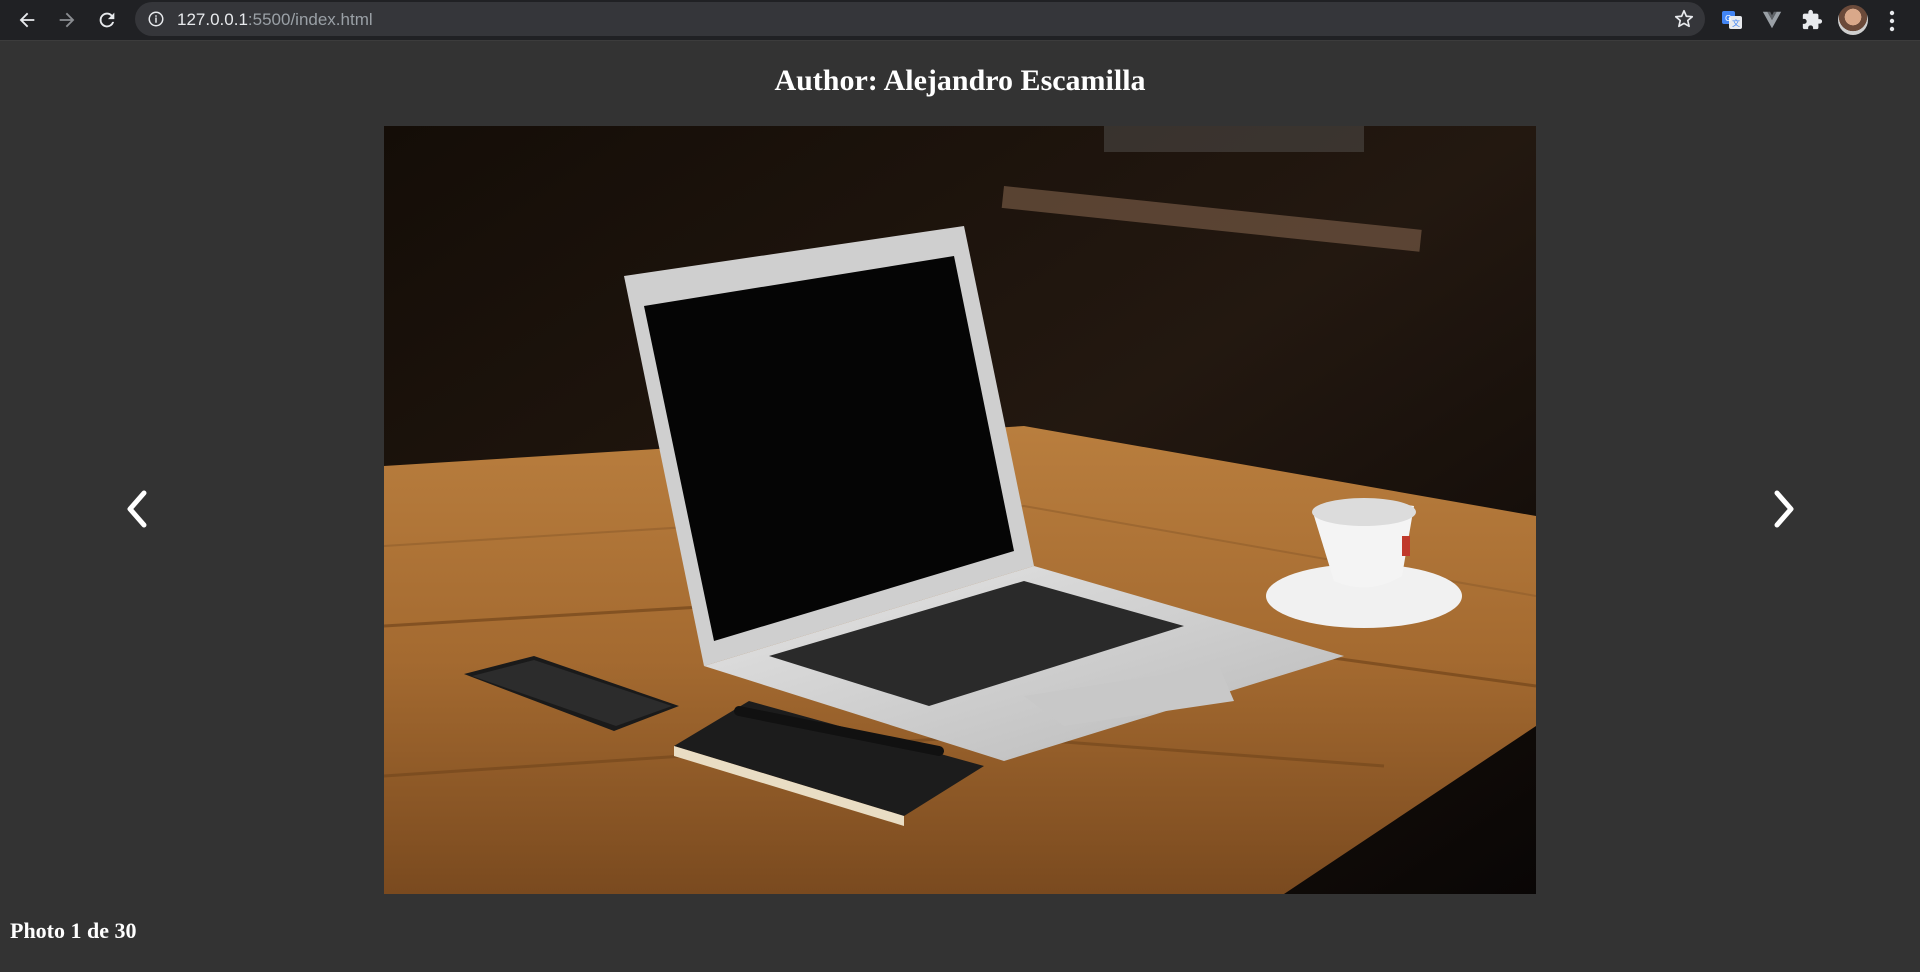 This screenshot has width=1920, height=972. Describe the element at coordinates (156, 19) in the screenshot. I see `info-icon` at that location.